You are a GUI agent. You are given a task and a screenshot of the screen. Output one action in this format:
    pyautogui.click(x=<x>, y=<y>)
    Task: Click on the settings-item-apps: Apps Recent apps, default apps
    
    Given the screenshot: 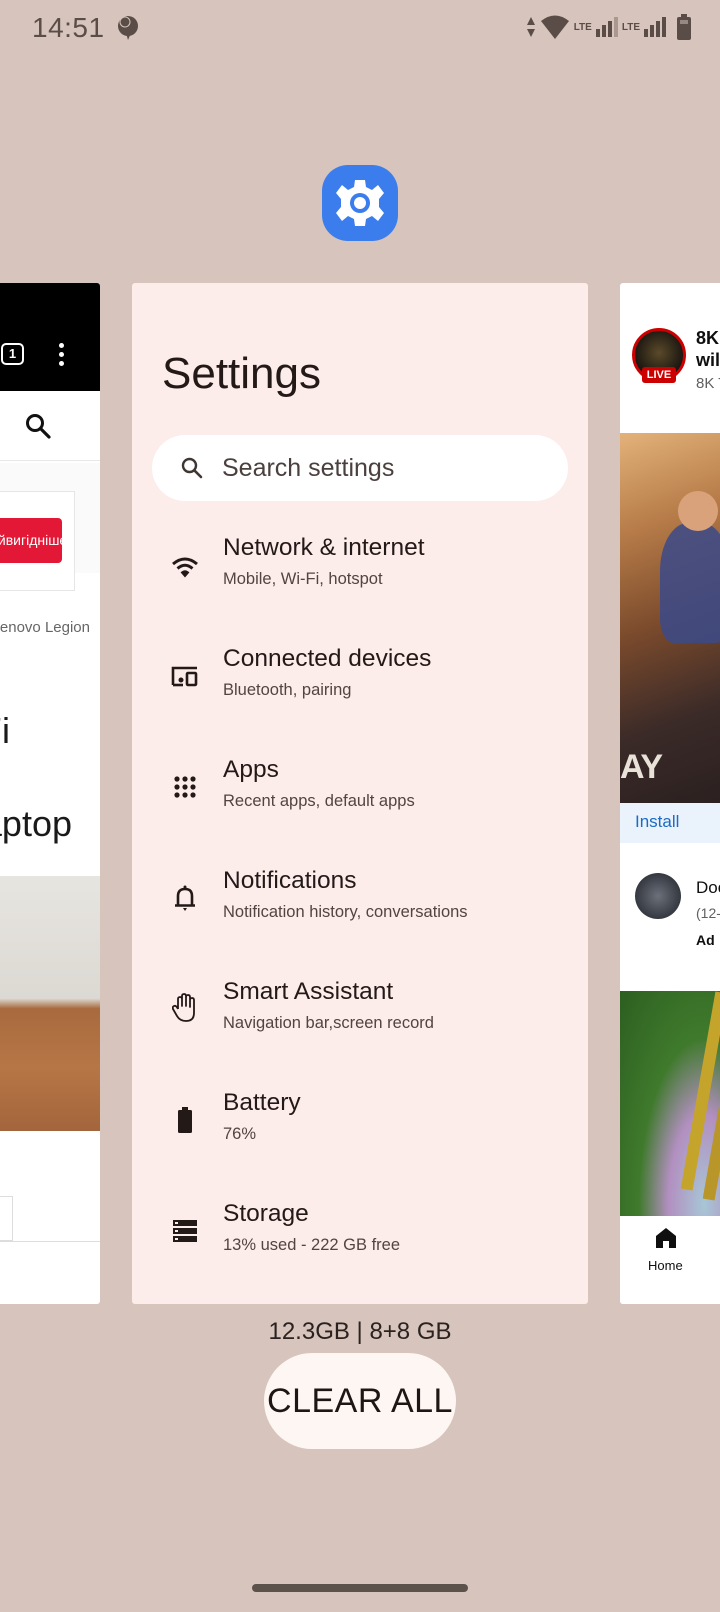 What is the action you would take?
    pyautogui.click(x=360, y=800)
    